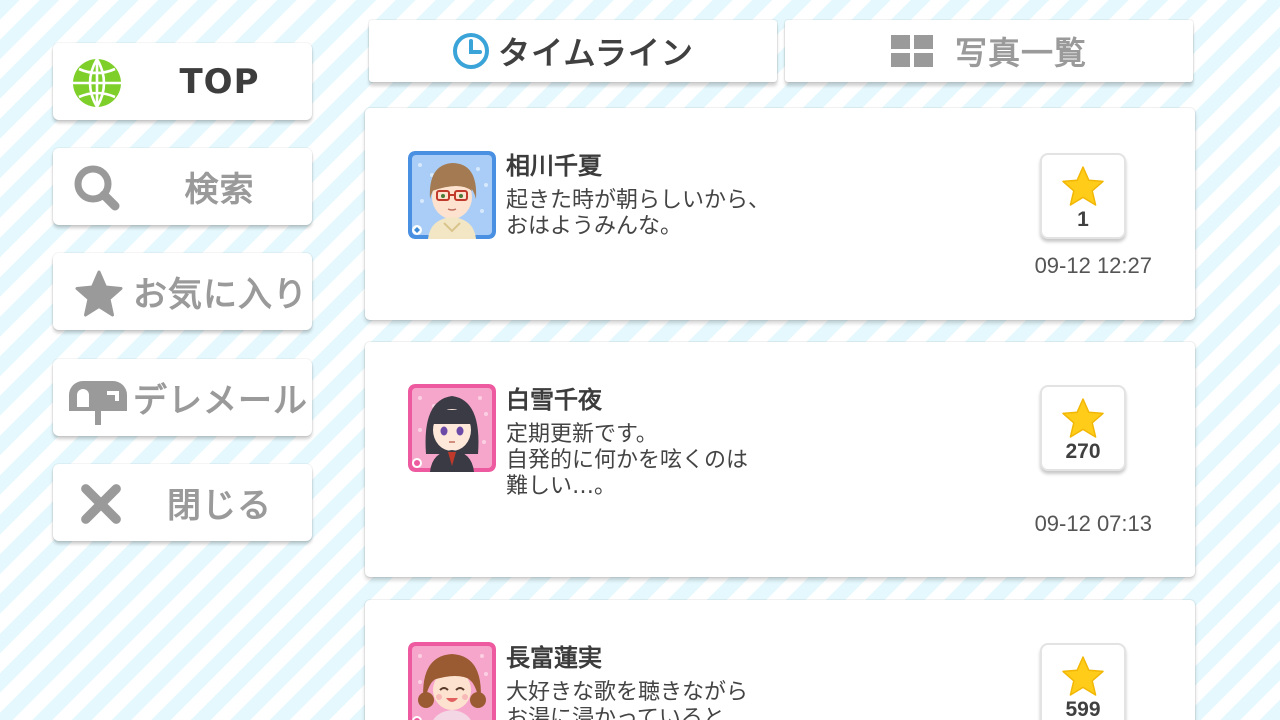 The height and width of the screenshot is (720, 1280). I want to click on timeline-post: 長富蓮実 大好きな歌を聴きながら お湯に浸かっていると 599, so click(780, 660).